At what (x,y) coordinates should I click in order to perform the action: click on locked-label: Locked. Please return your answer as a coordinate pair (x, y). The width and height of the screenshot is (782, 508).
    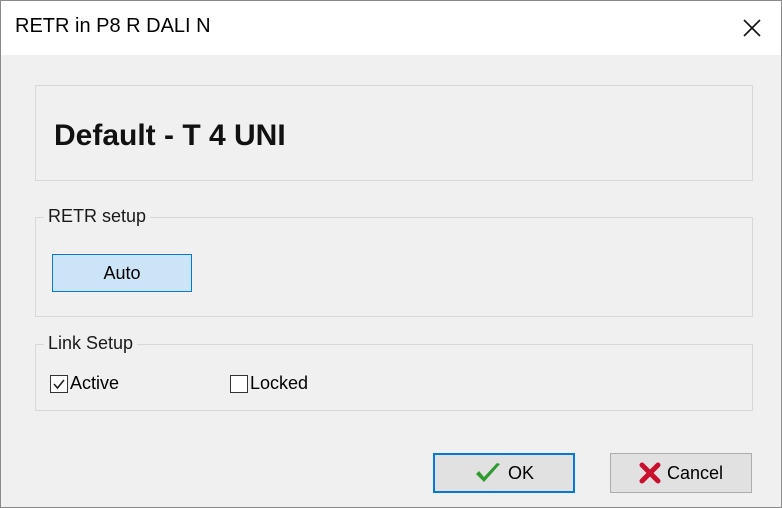
    Looking at the image, I should click on (279, 383).